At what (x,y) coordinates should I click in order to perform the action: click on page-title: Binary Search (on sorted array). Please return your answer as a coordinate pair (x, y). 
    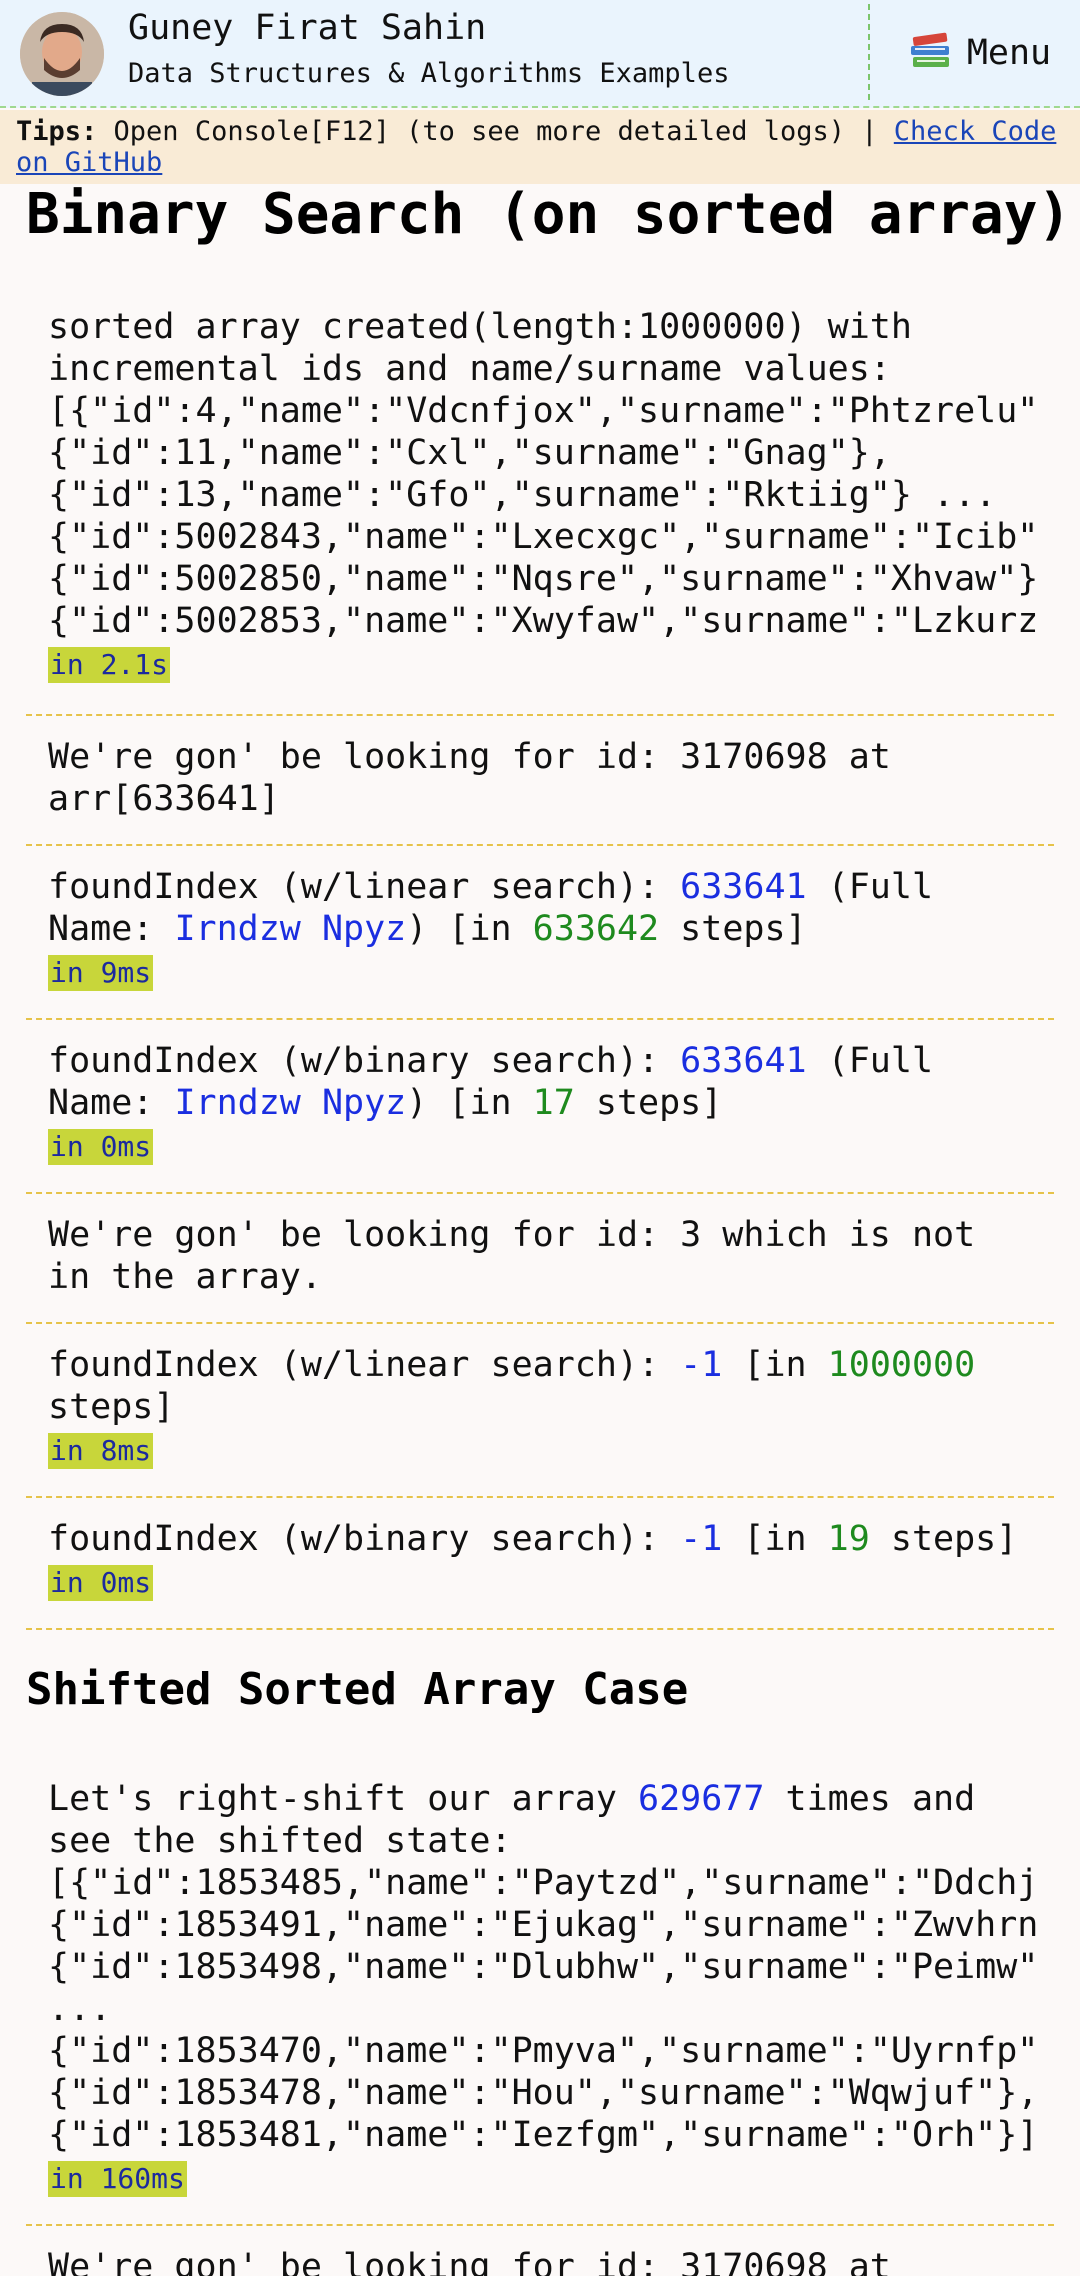
    Looking at the image, I should click on (549, 214).